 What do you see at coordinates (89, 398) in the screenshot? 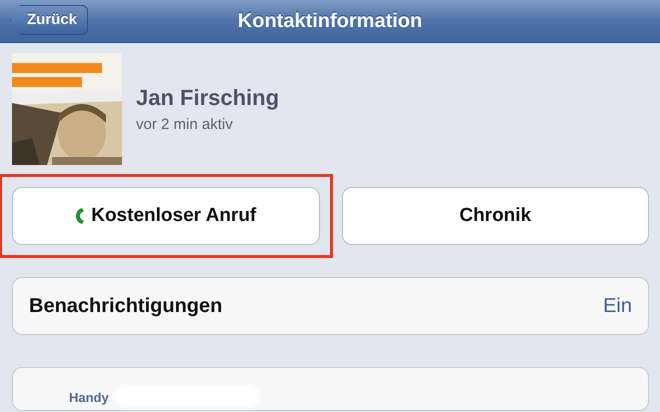
I see `phone-label: Handy` at bounding box center [89, 398].